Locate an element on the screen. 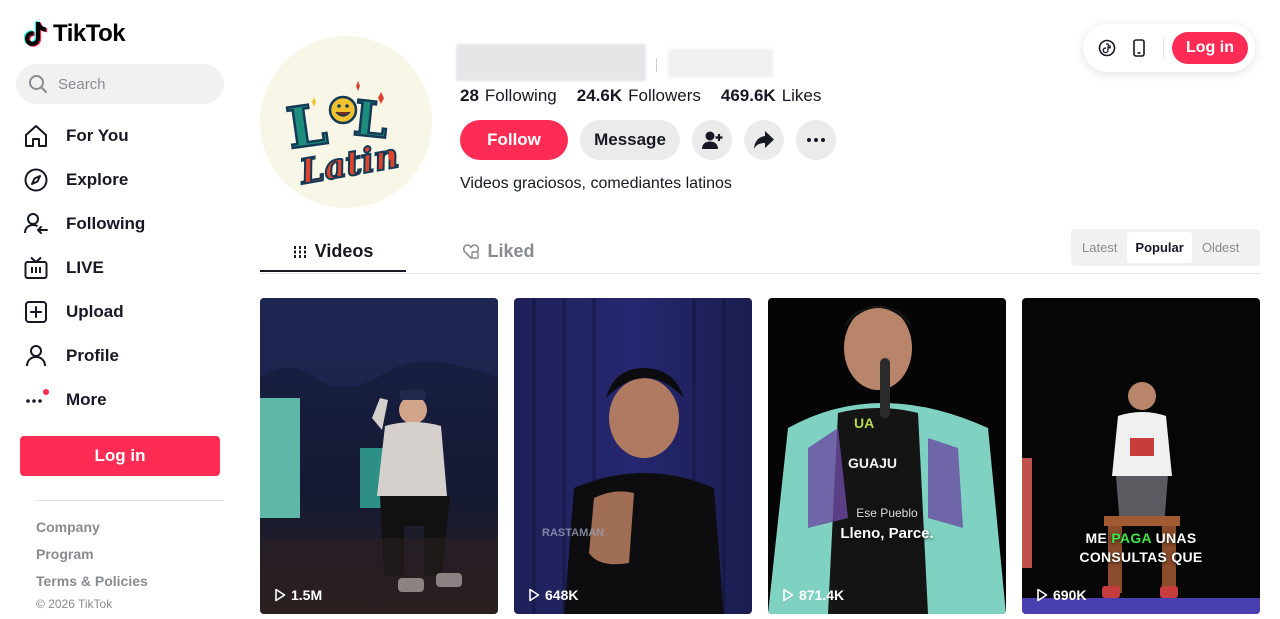 Image resolution: width=1280 pixels, height=619 pixels. nav-item-following: Following is located at coordinates (125, 224).